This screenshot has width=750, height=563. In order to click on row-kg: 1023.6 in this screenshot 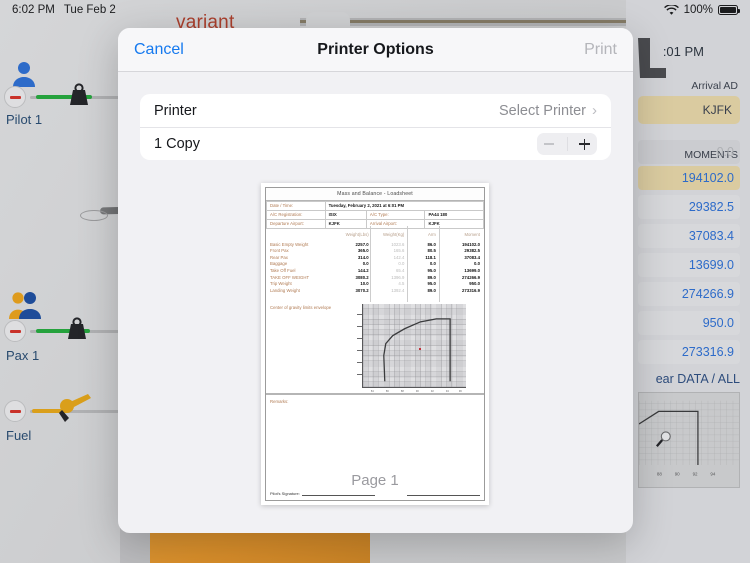, I will do `click(398, 244)`.